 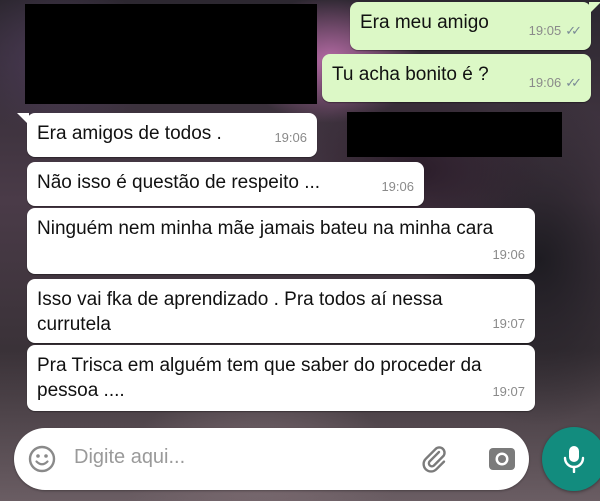 I want to click on microphone-icon, so click(x=574, y=459).